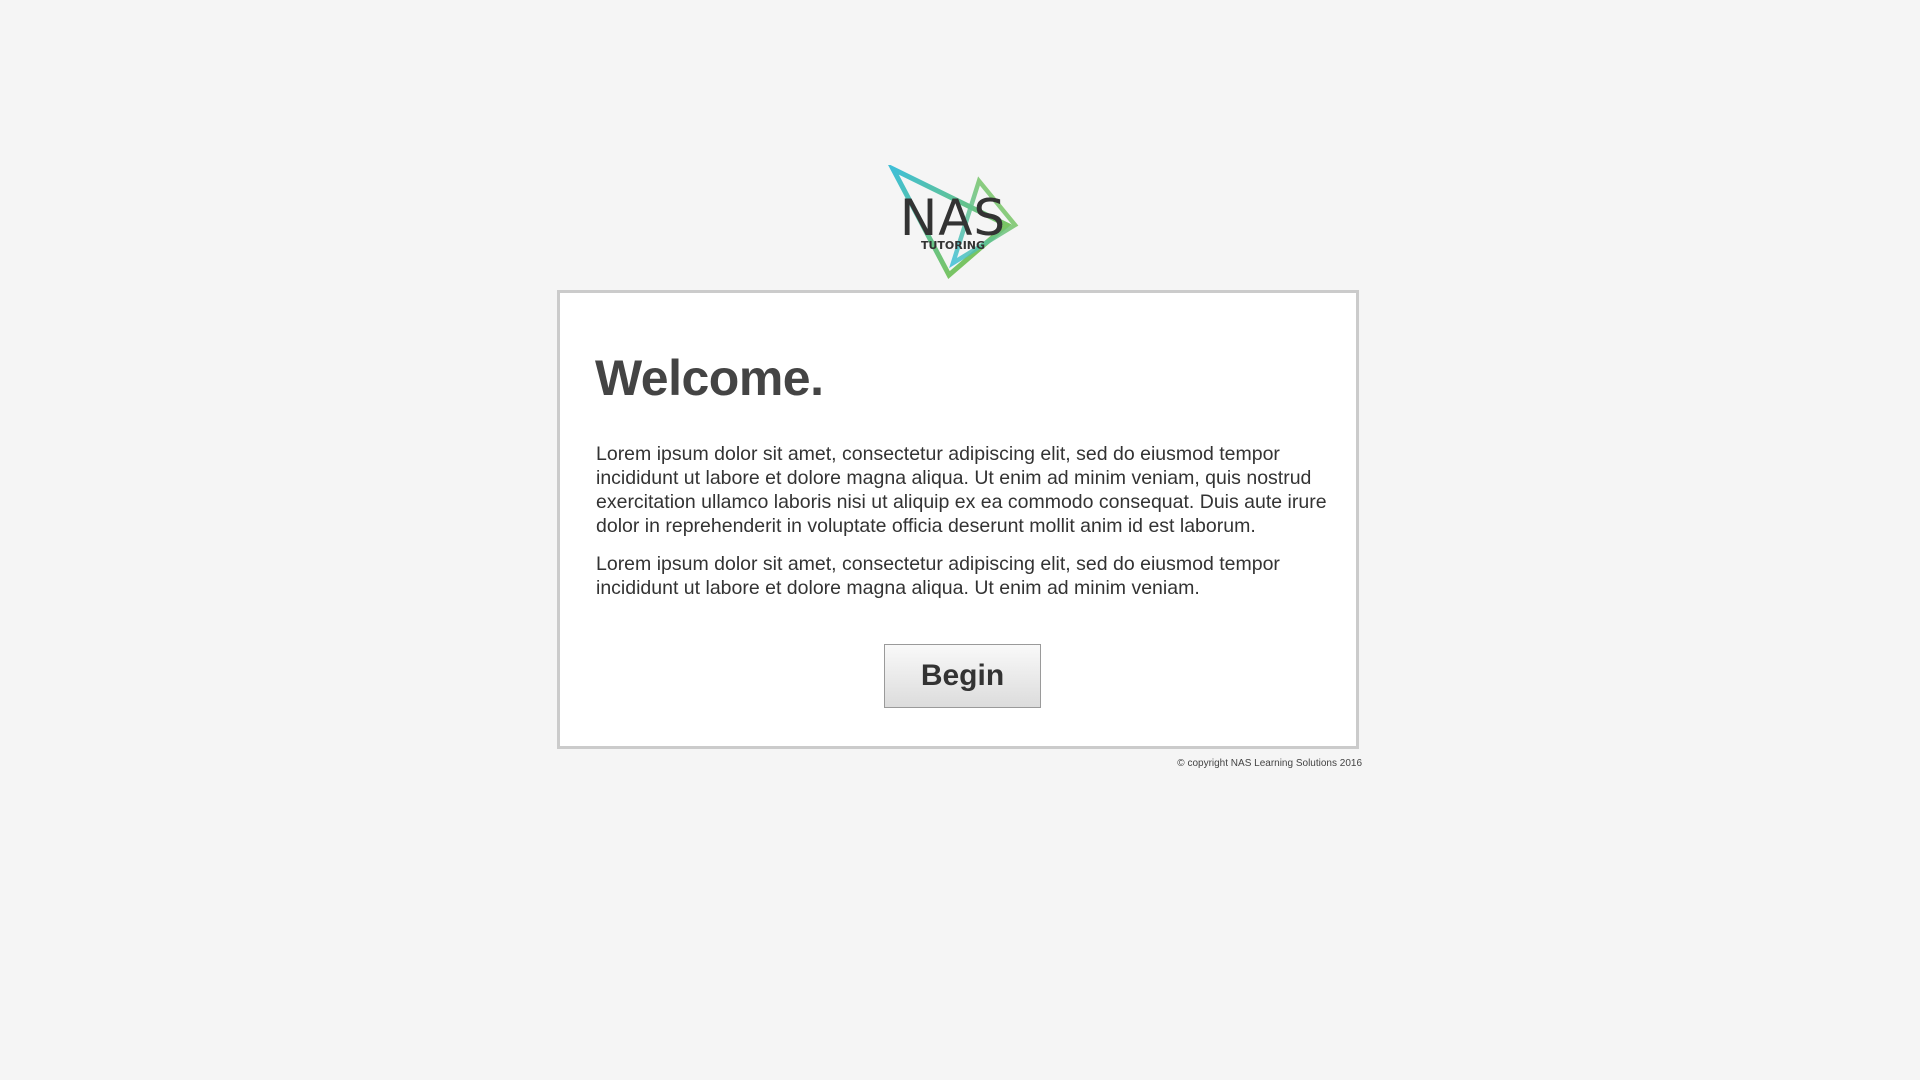 The height and width of the screenshot is (1080, 1920). Describe the element at coordinates (962, 676) in the screenshot. I see `begin-button: Begin` at that location.